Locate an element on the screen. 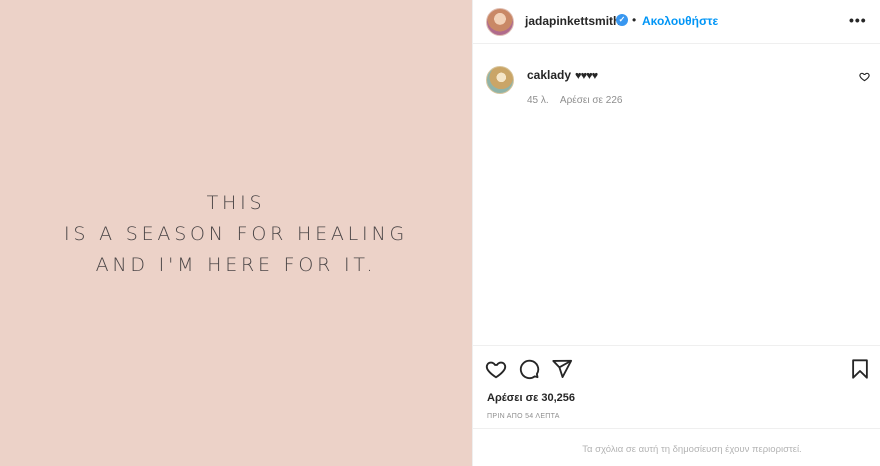  follow-button: Ακολουθήστε is located at coordinates (680, 21).